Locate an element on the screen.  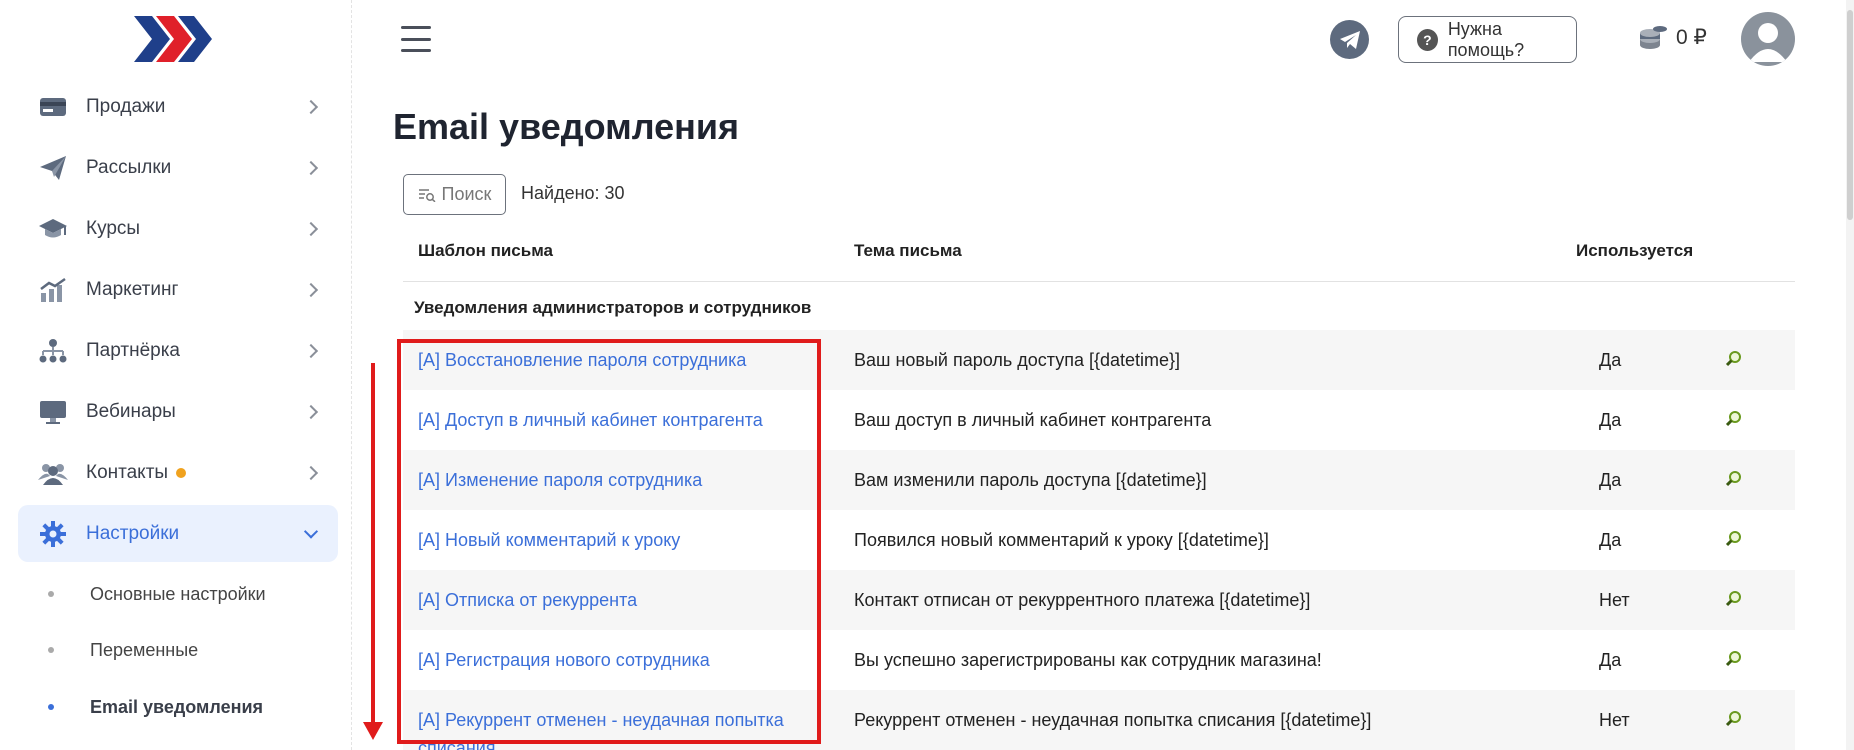
question-icon: ? is located at coordinates (1427, 39).